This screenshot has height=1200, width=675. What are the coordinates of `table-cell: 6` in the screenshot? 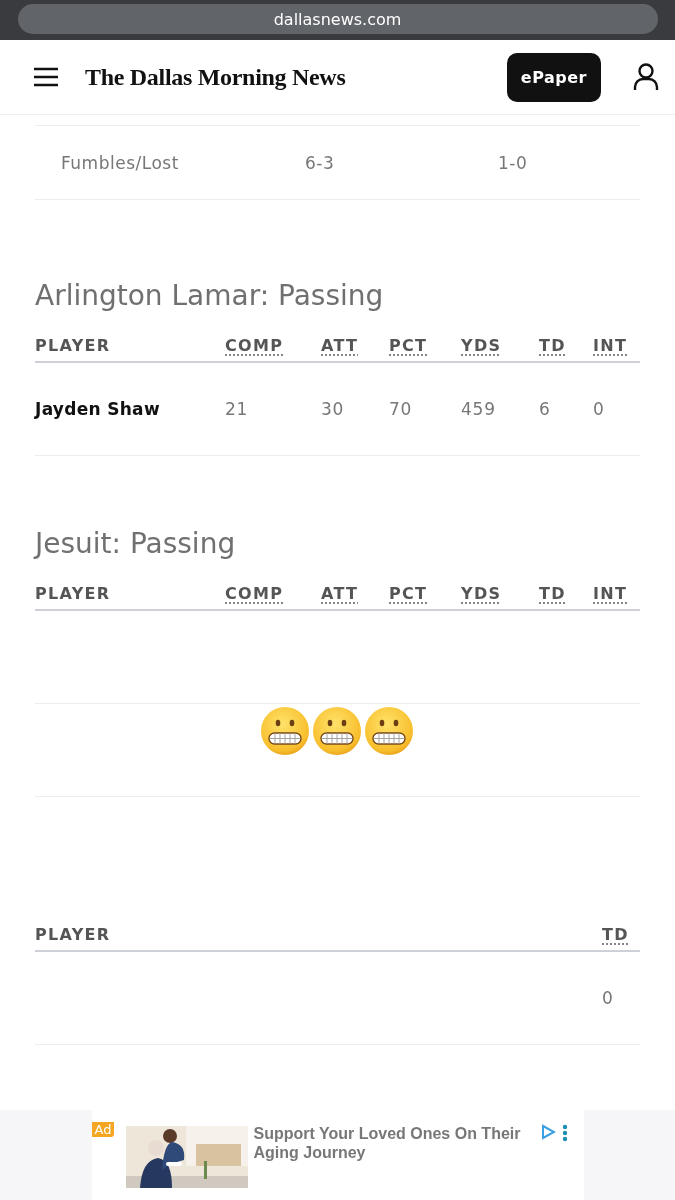 It's located at (545, 409).